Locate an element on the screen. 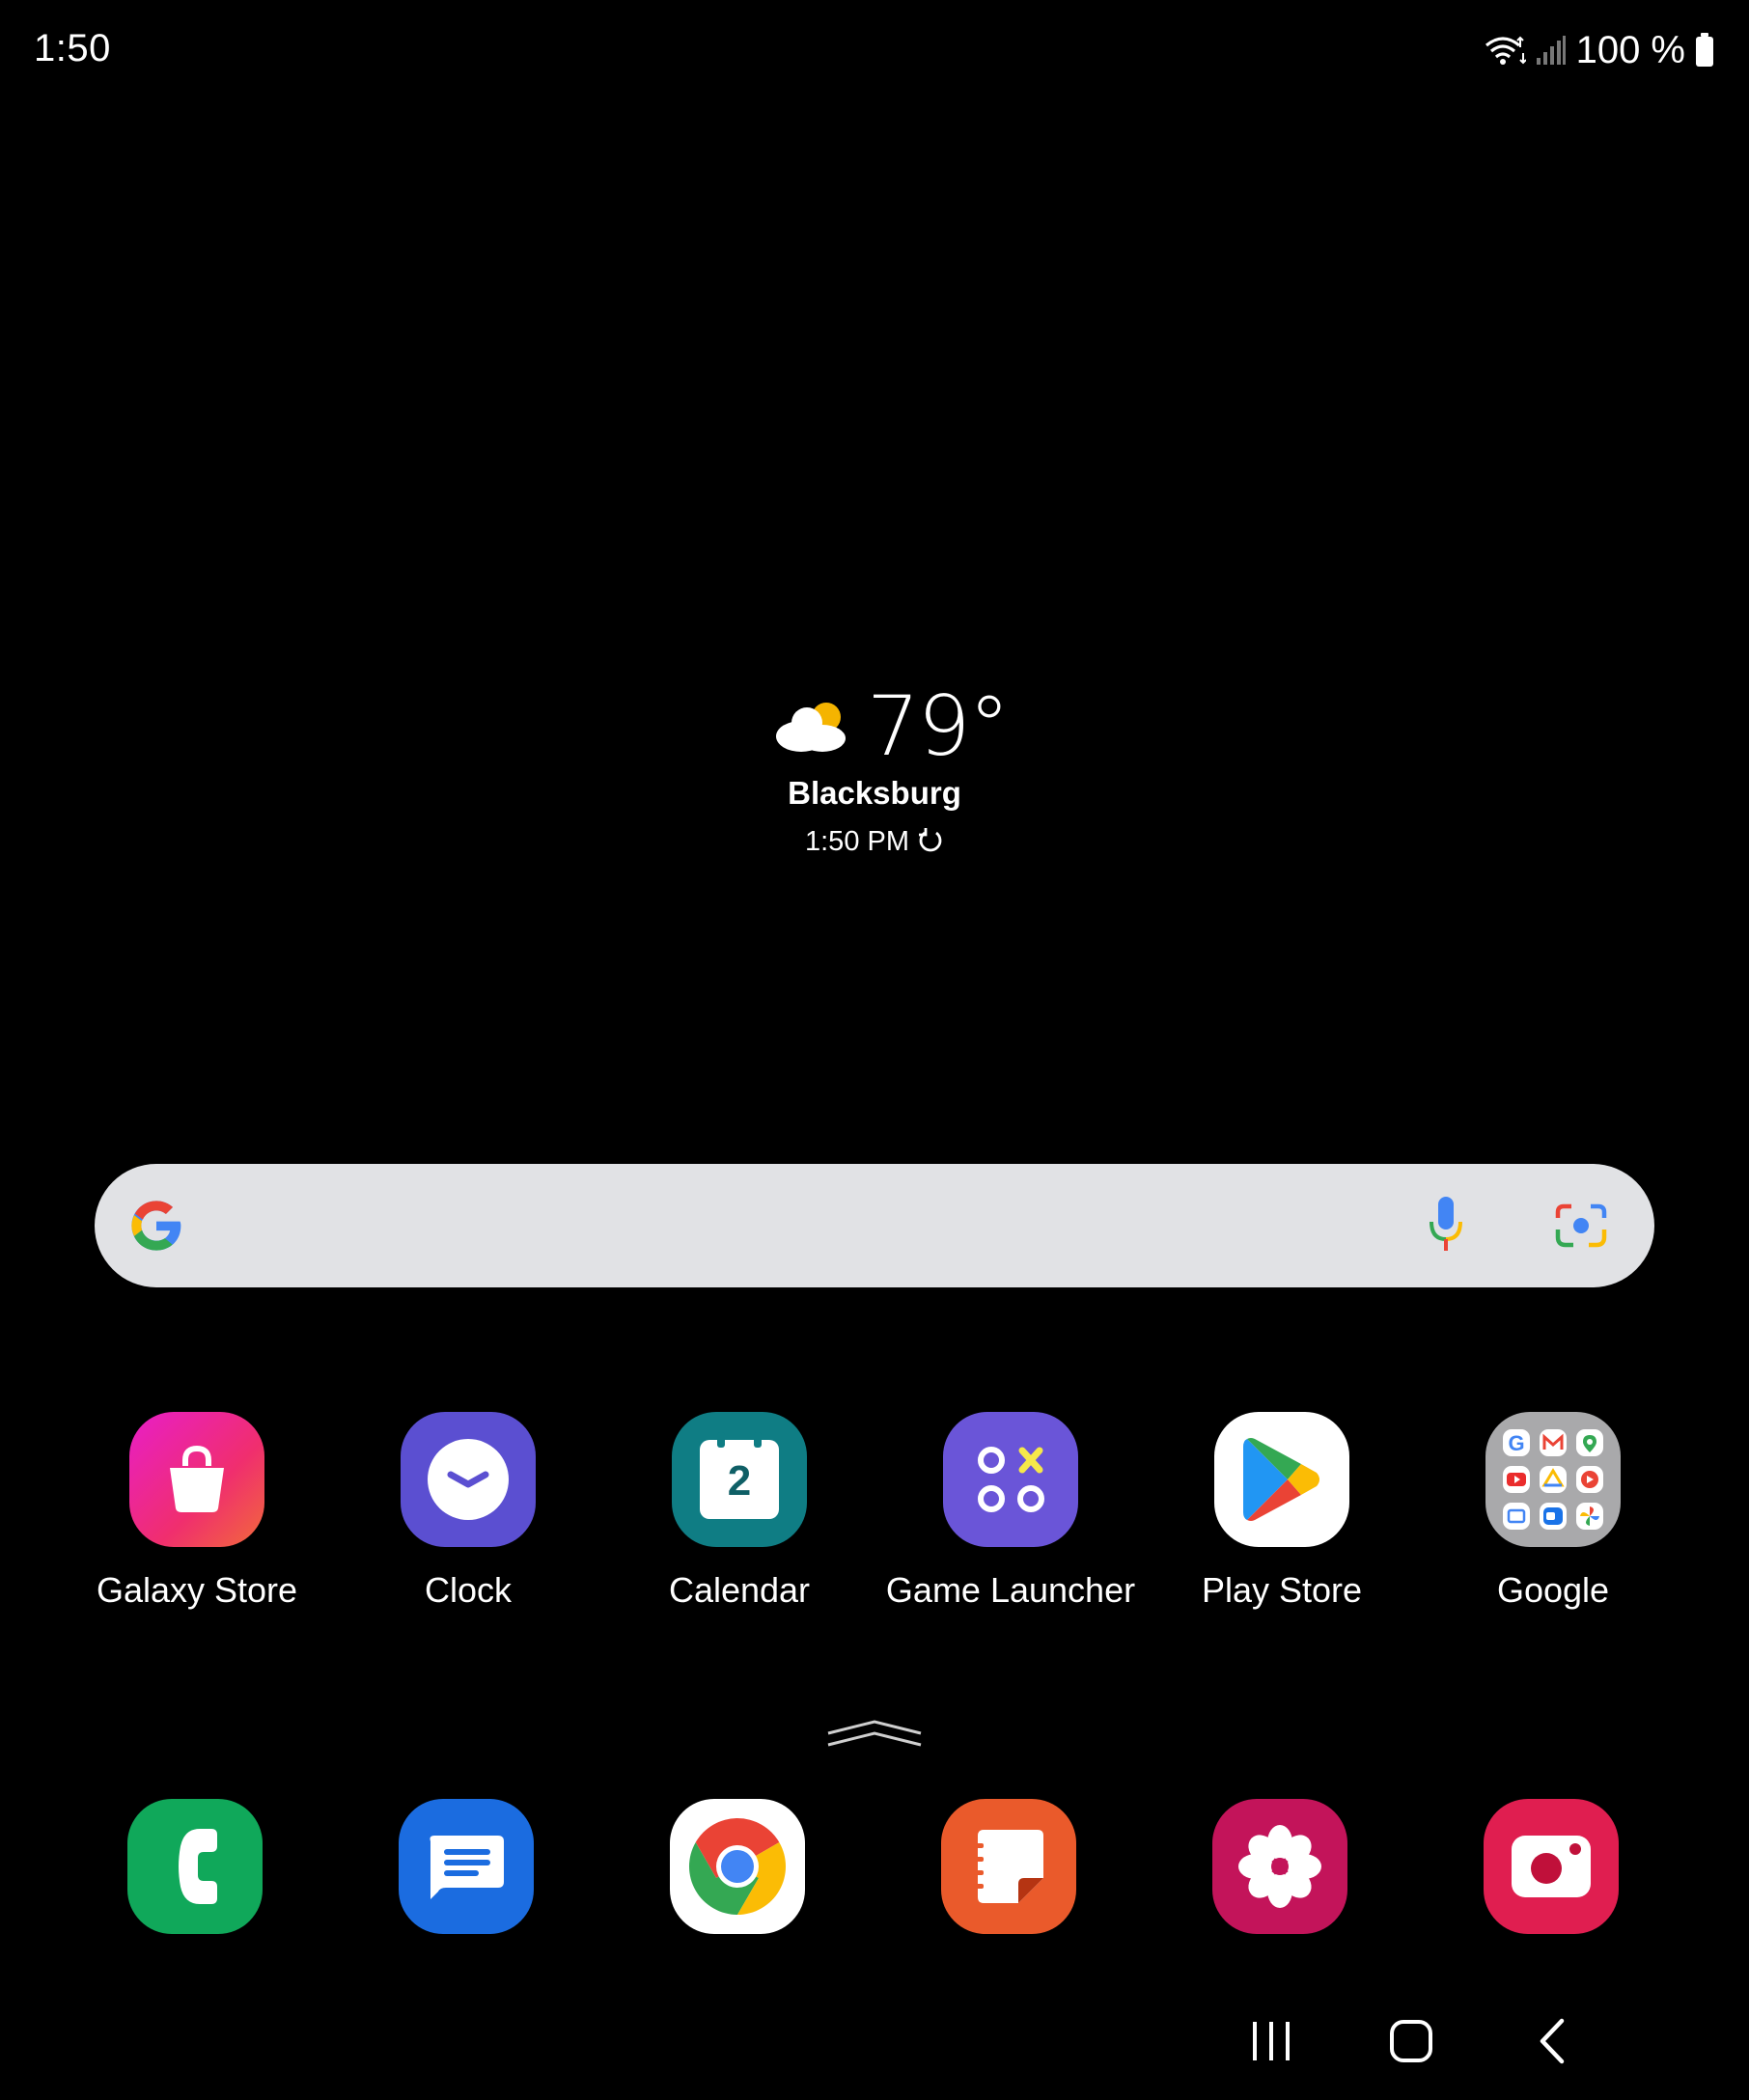 The height and width of the screenshot is (2100, 1749). messages-icon is located at coordinates (467, 1866).